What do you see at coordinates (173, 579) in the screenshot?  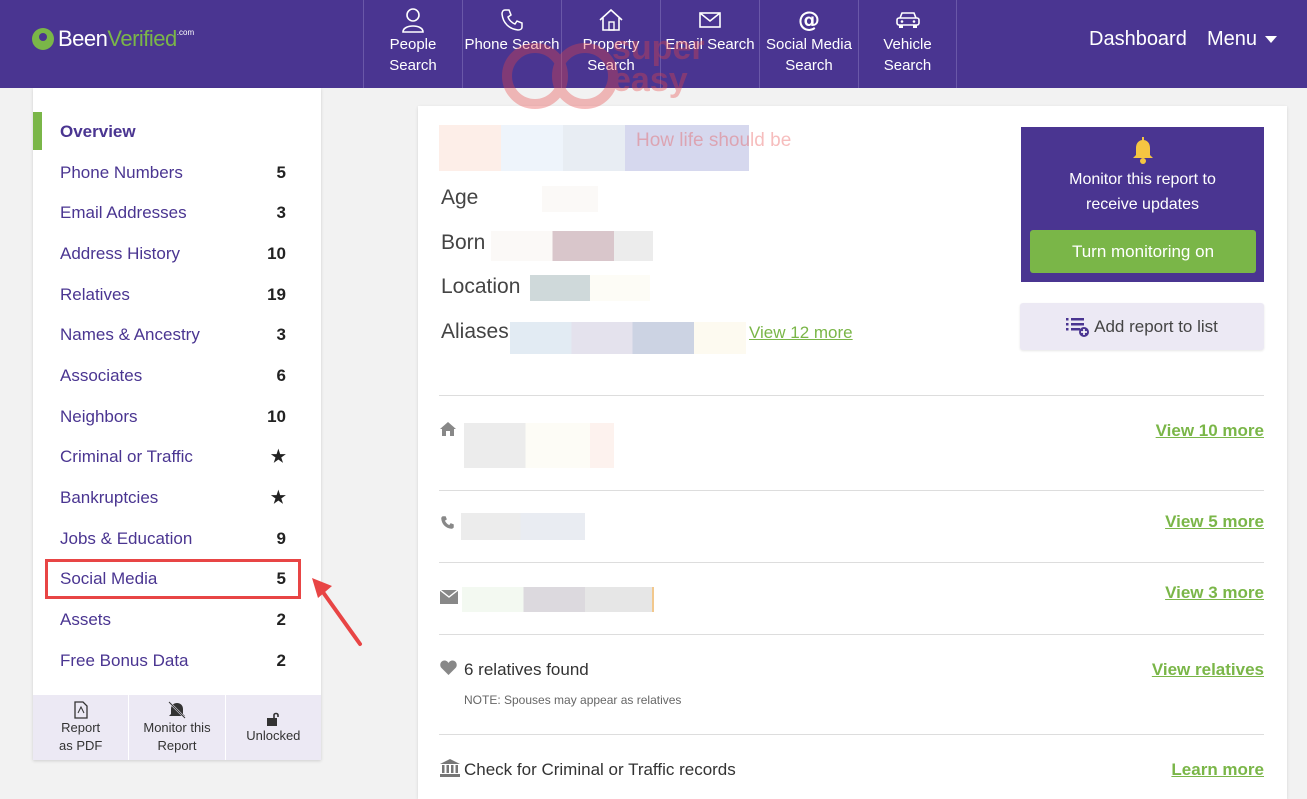 I see `highlight-box-social-media` at bounding box center [173, 579].